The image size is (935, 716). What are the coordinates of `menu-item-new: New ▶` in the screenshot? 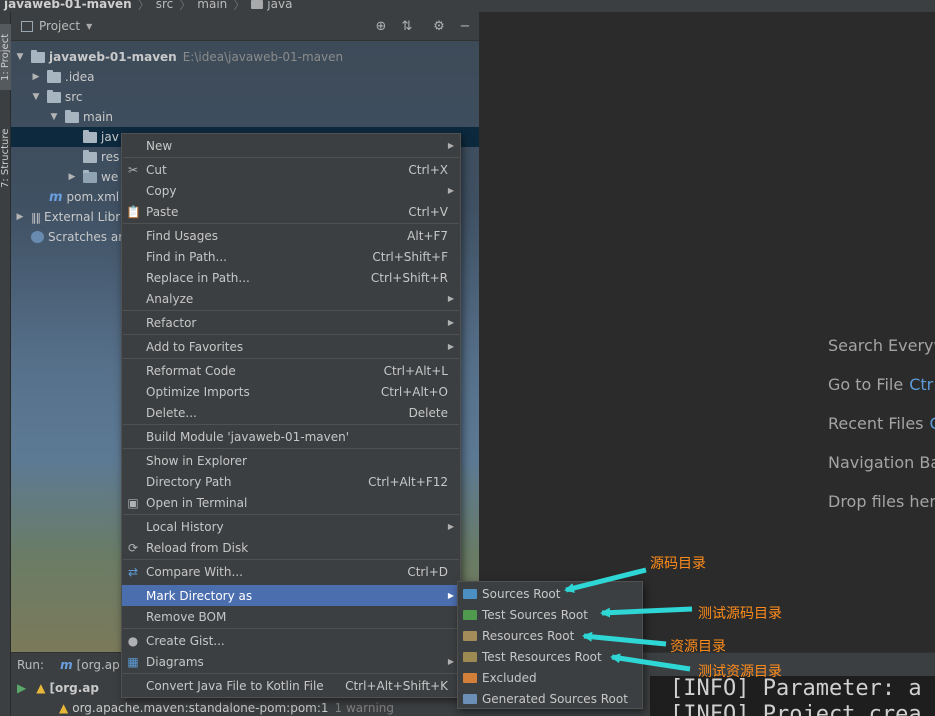 It's located at (291, 145).